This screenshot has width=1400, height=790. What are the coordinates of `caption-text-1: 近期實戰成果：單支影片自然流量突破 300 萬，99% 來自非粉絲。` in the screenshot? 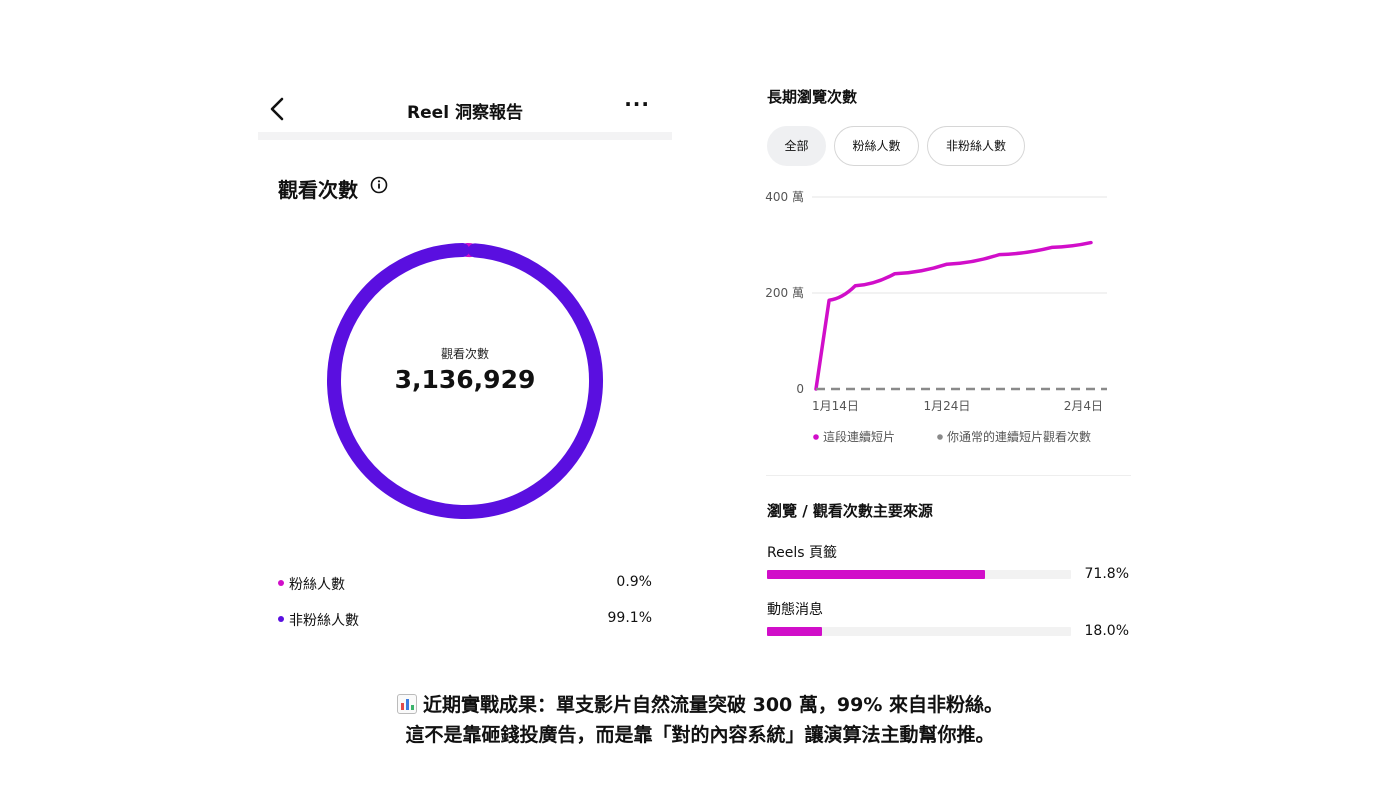 It's located at (713, 705).